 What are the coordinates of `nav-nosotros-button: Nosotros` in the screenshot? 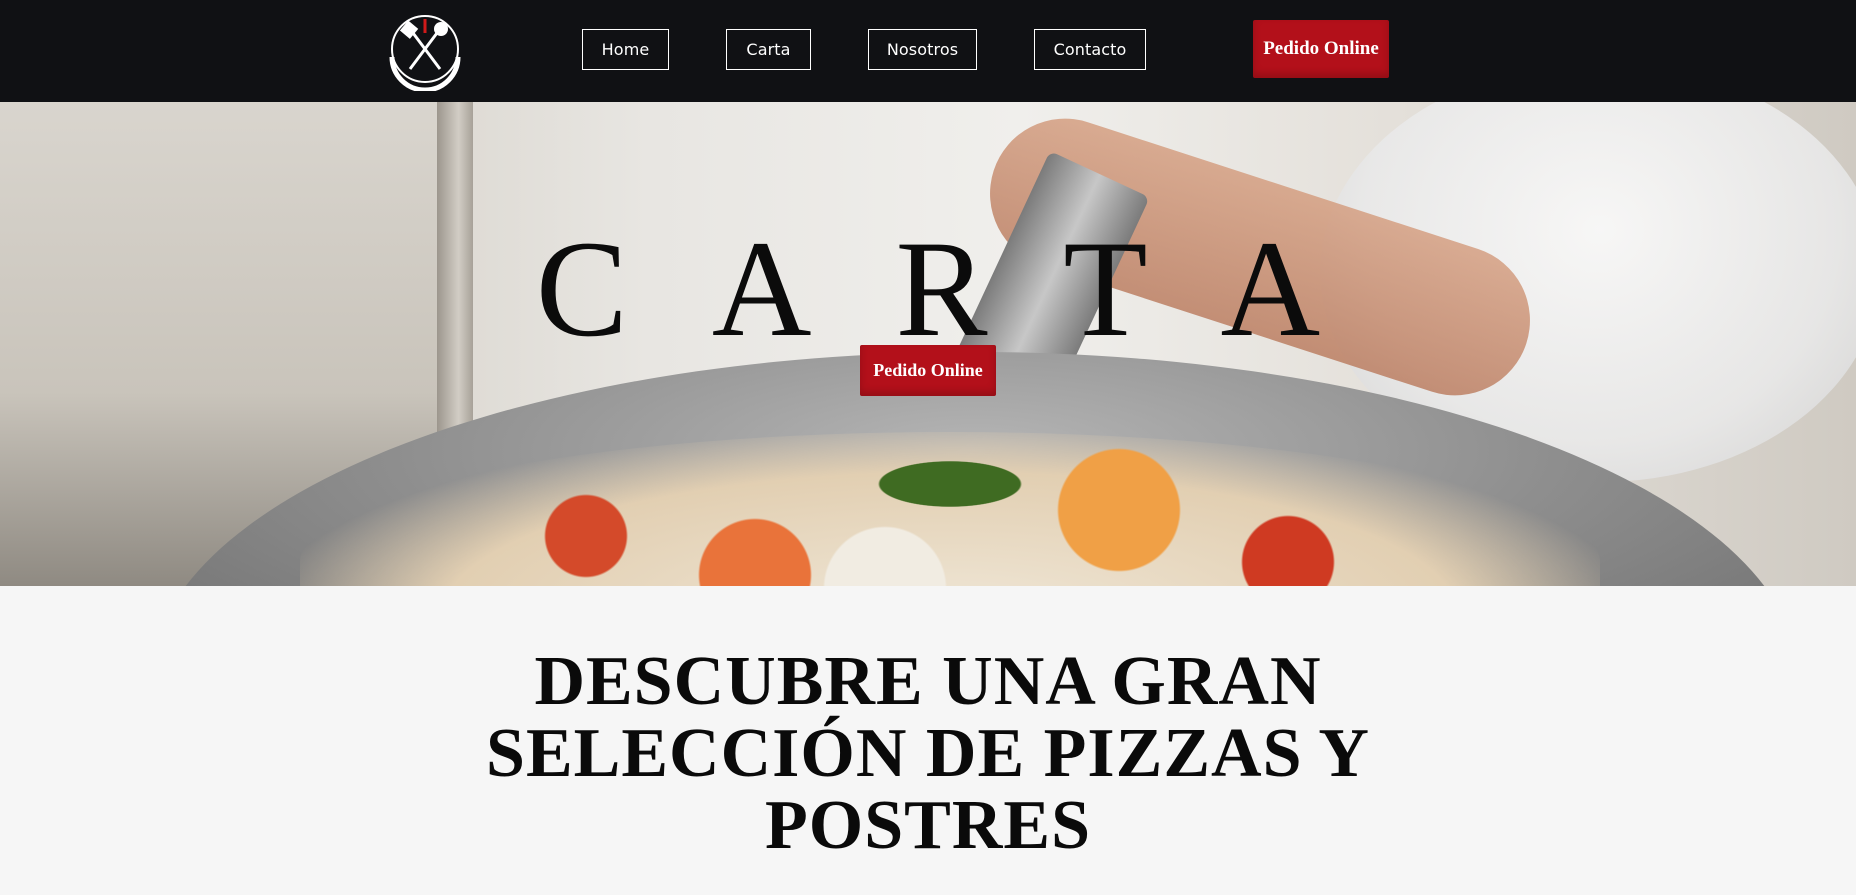 It's located at (922, 49).